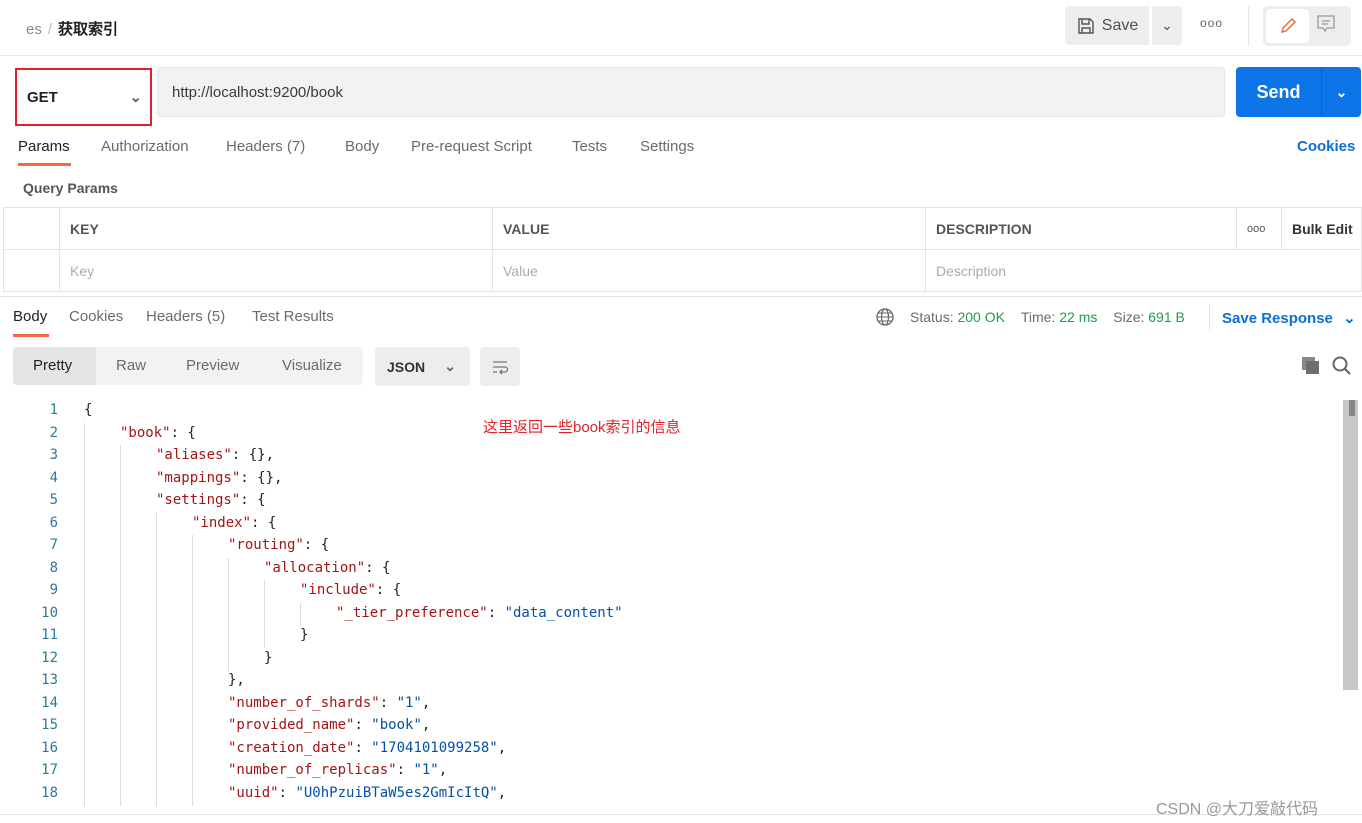  What do you see at coordinates (44, 146) in the screenshot?
I see `tab-params: Params` at bounding box center [44, 146].